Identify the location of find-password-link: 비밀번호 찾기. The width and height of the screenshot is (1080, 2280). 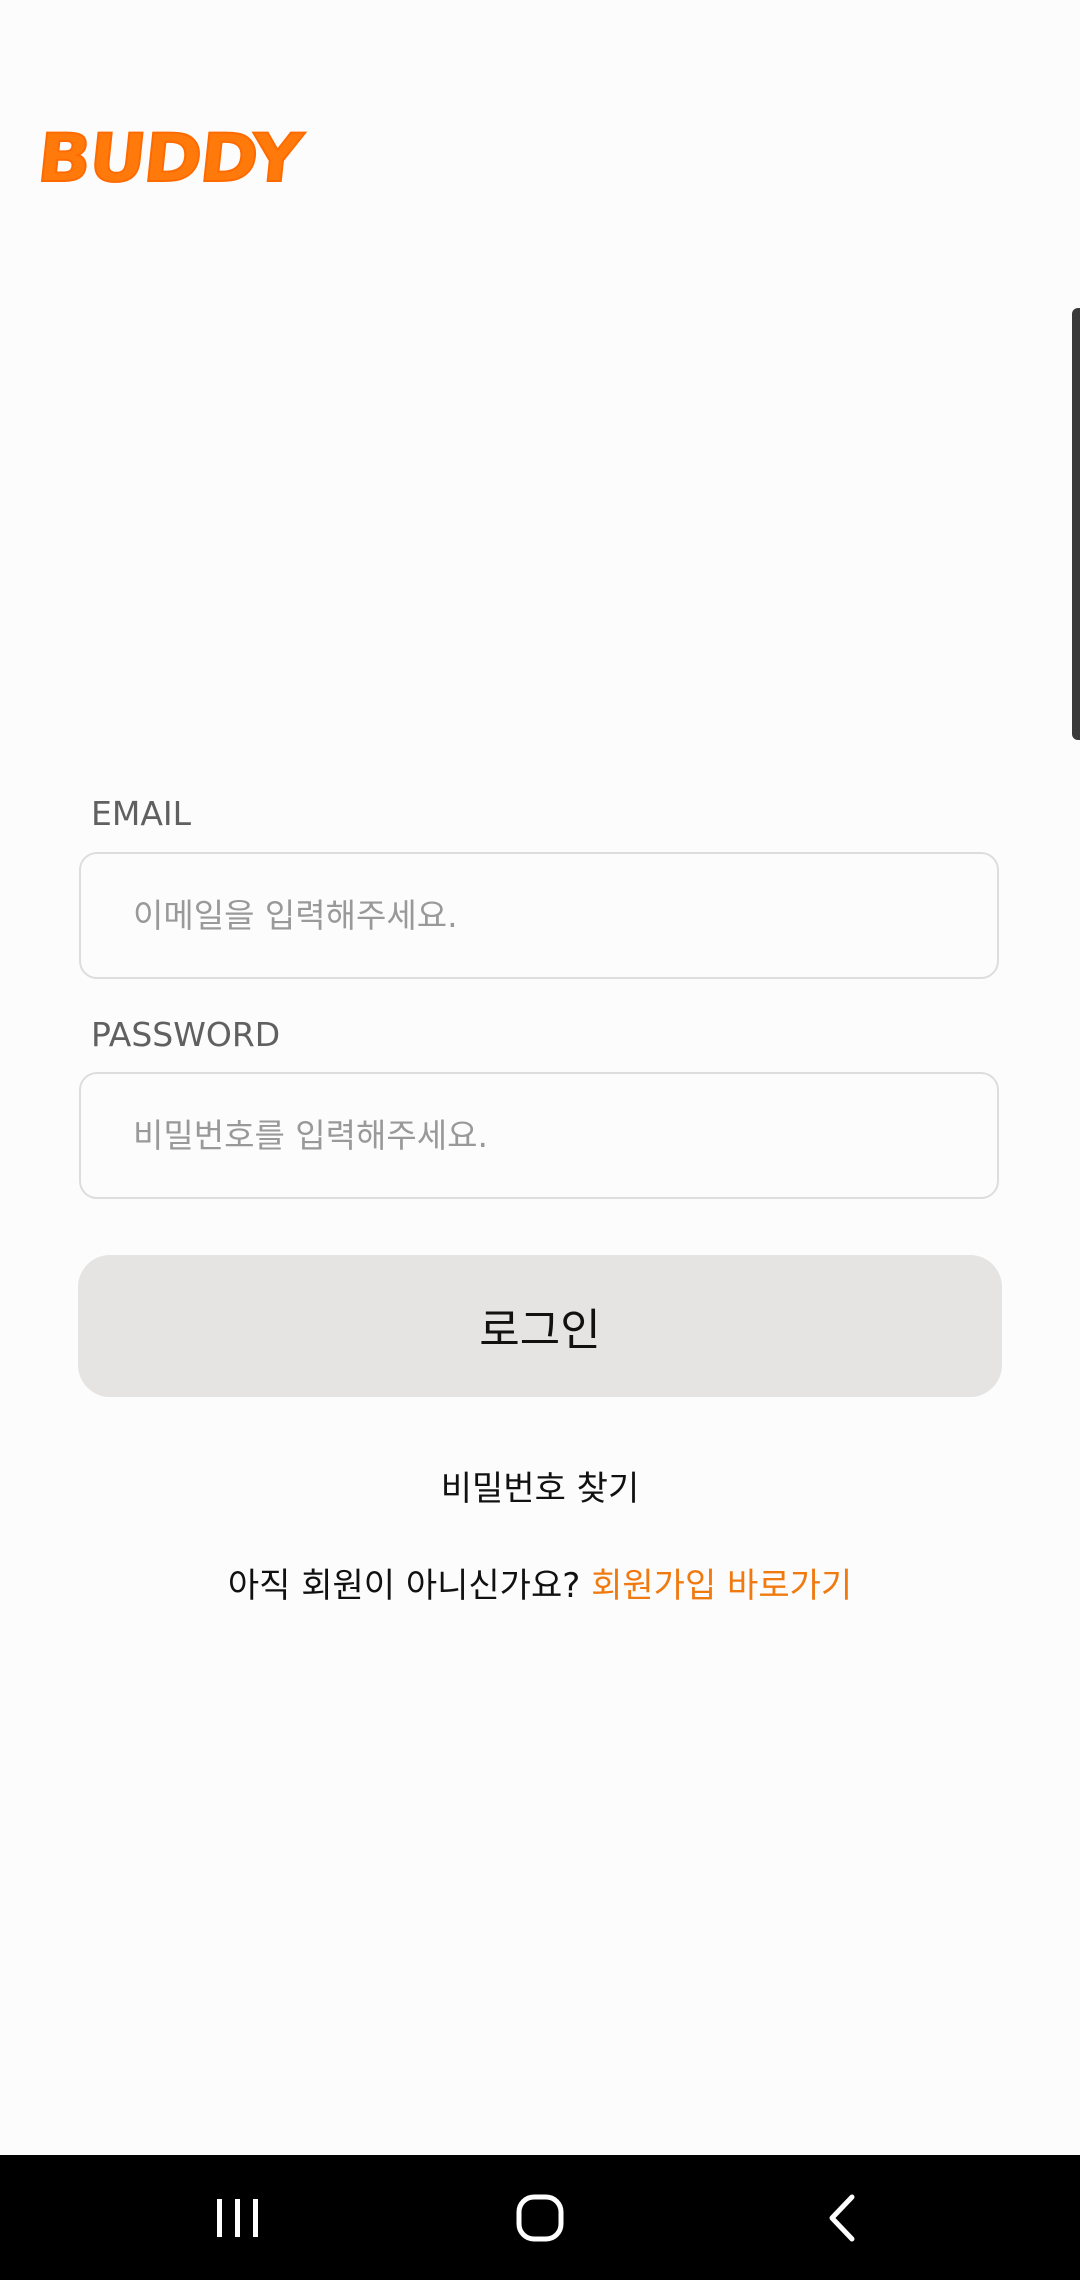
(540, 1489).